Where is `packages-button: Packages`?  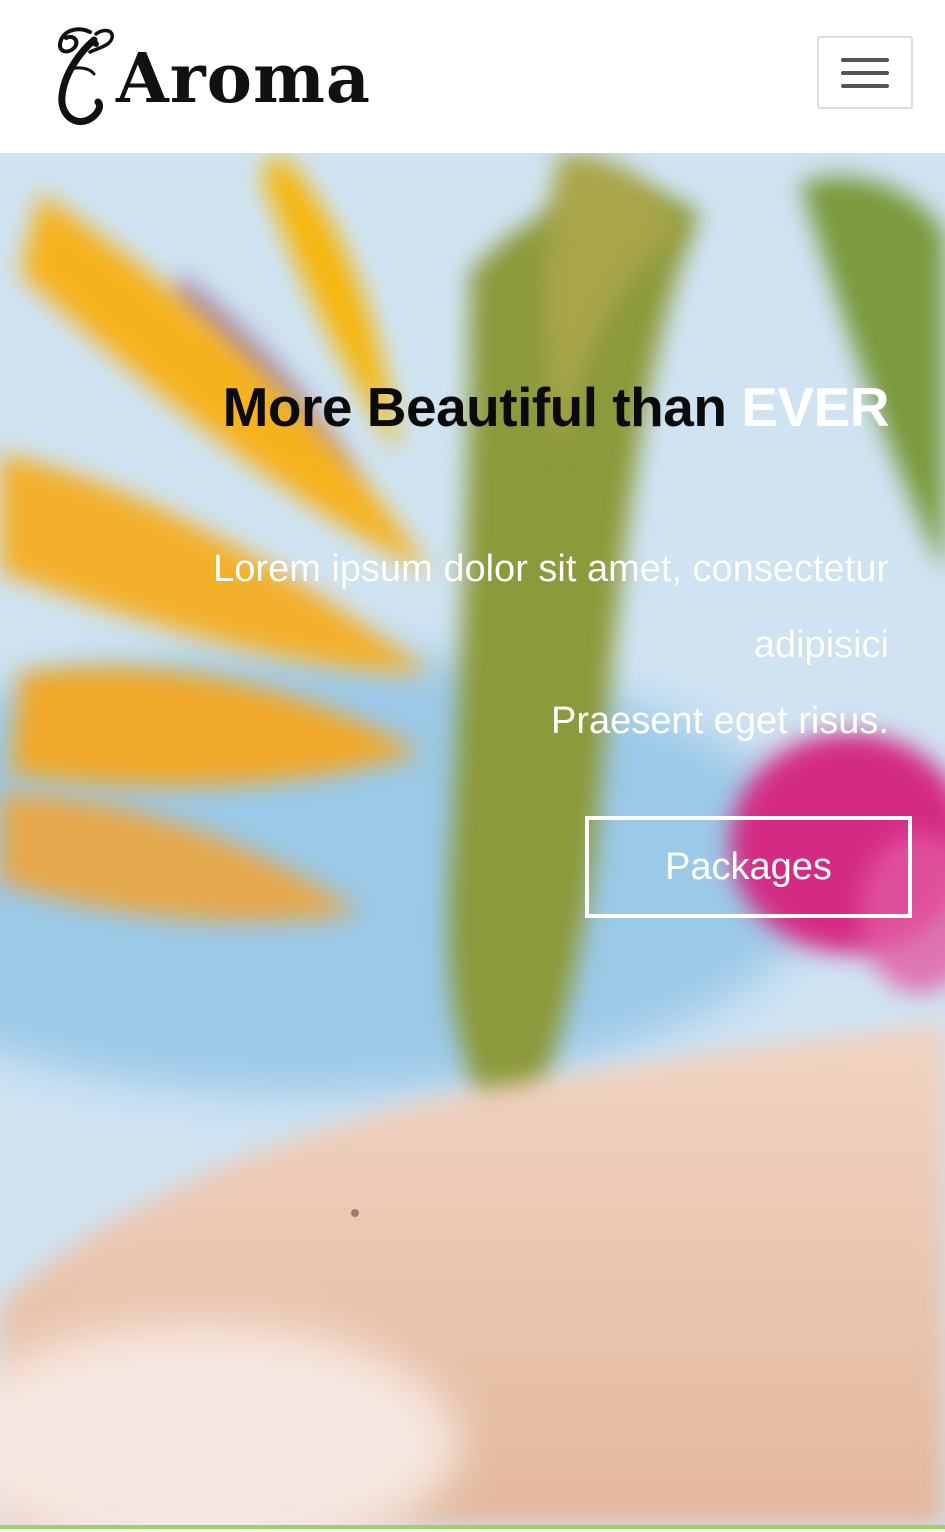 packages-button: Packages is located at coordinates (748, 867).